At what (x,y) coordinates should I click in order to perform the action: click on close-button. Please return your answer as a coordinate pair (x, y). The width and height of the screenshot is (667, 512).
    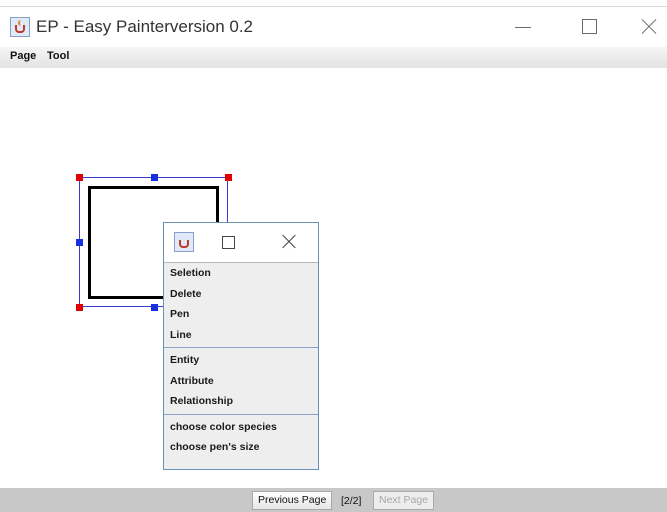
    Looking at the image, I should click on (648, 27).